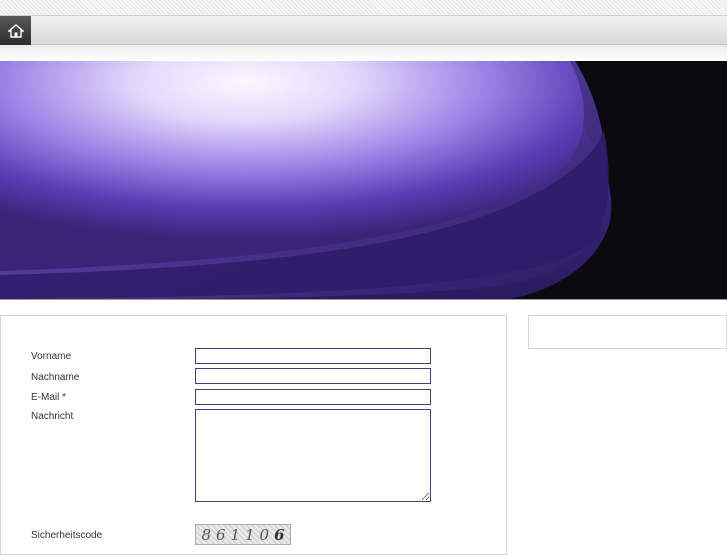  What do you see at coordinates (49, 397) in the screenshot?
I see `email-label: E-Mail *` at bounding box center [49, 397].